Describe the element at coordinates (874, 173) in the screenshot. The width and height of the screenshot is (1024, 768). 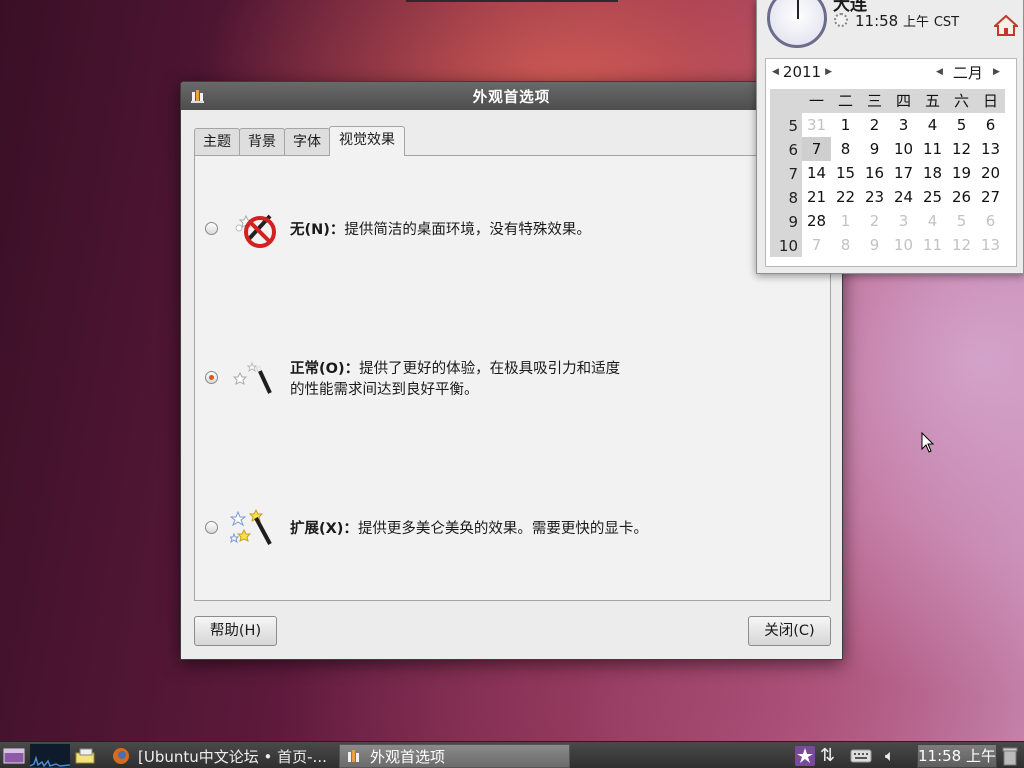
I see `calendar-day: 16` at that location.